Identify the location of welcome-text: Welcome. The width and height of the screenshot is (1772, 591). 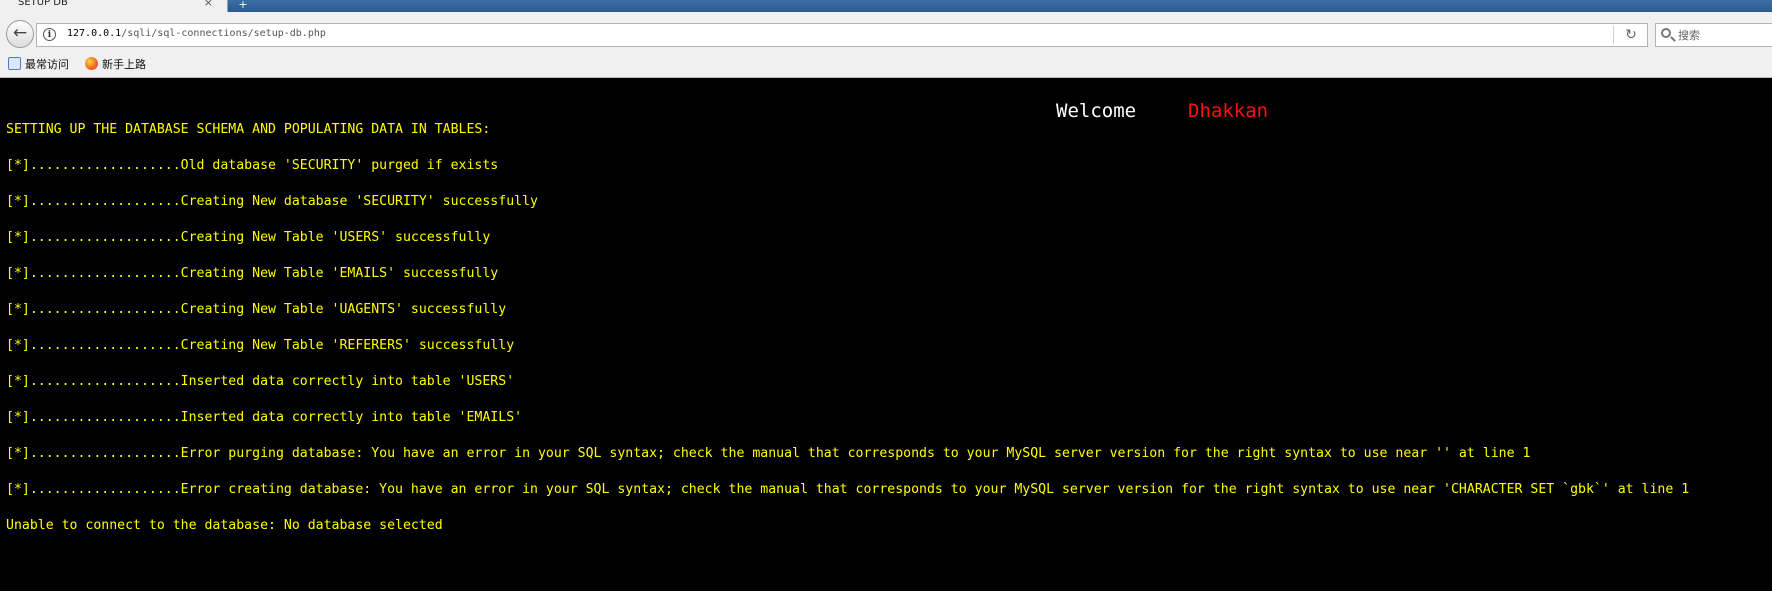
(1096, 111).